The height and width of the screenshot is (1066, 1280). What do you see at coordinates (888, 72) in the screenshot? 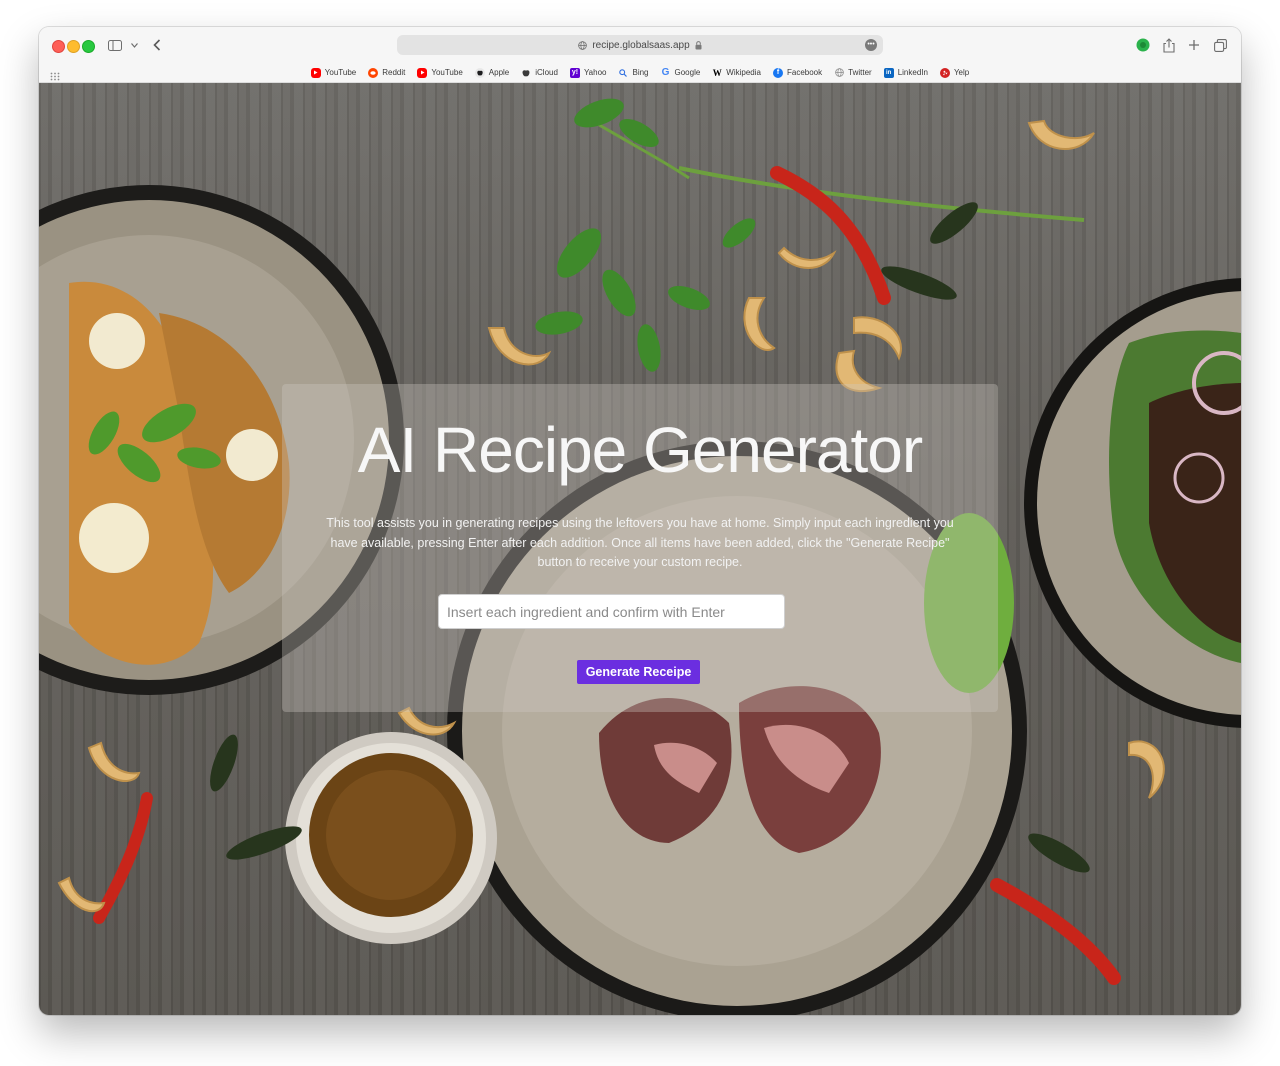
I see `linkedin-icon: in` at bounding box center [888, 72].